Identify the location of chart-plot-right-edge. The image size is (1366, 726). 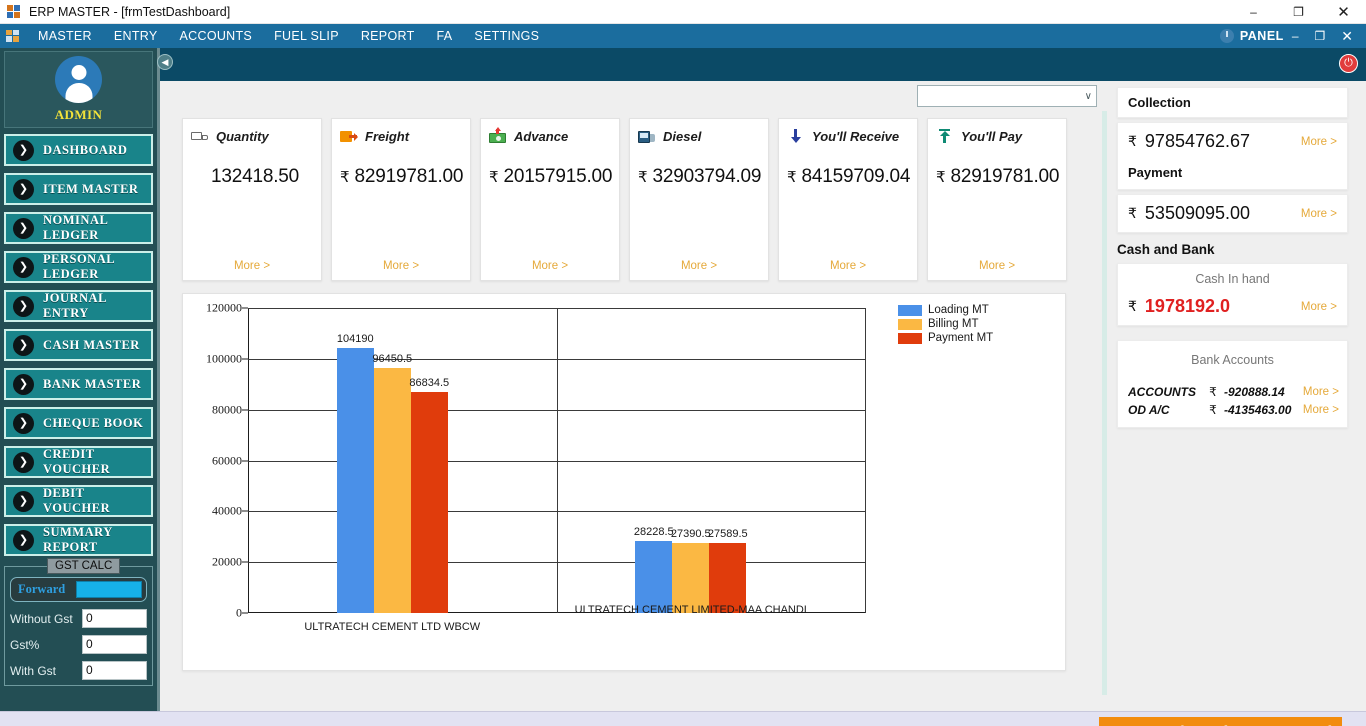
(865, 460).